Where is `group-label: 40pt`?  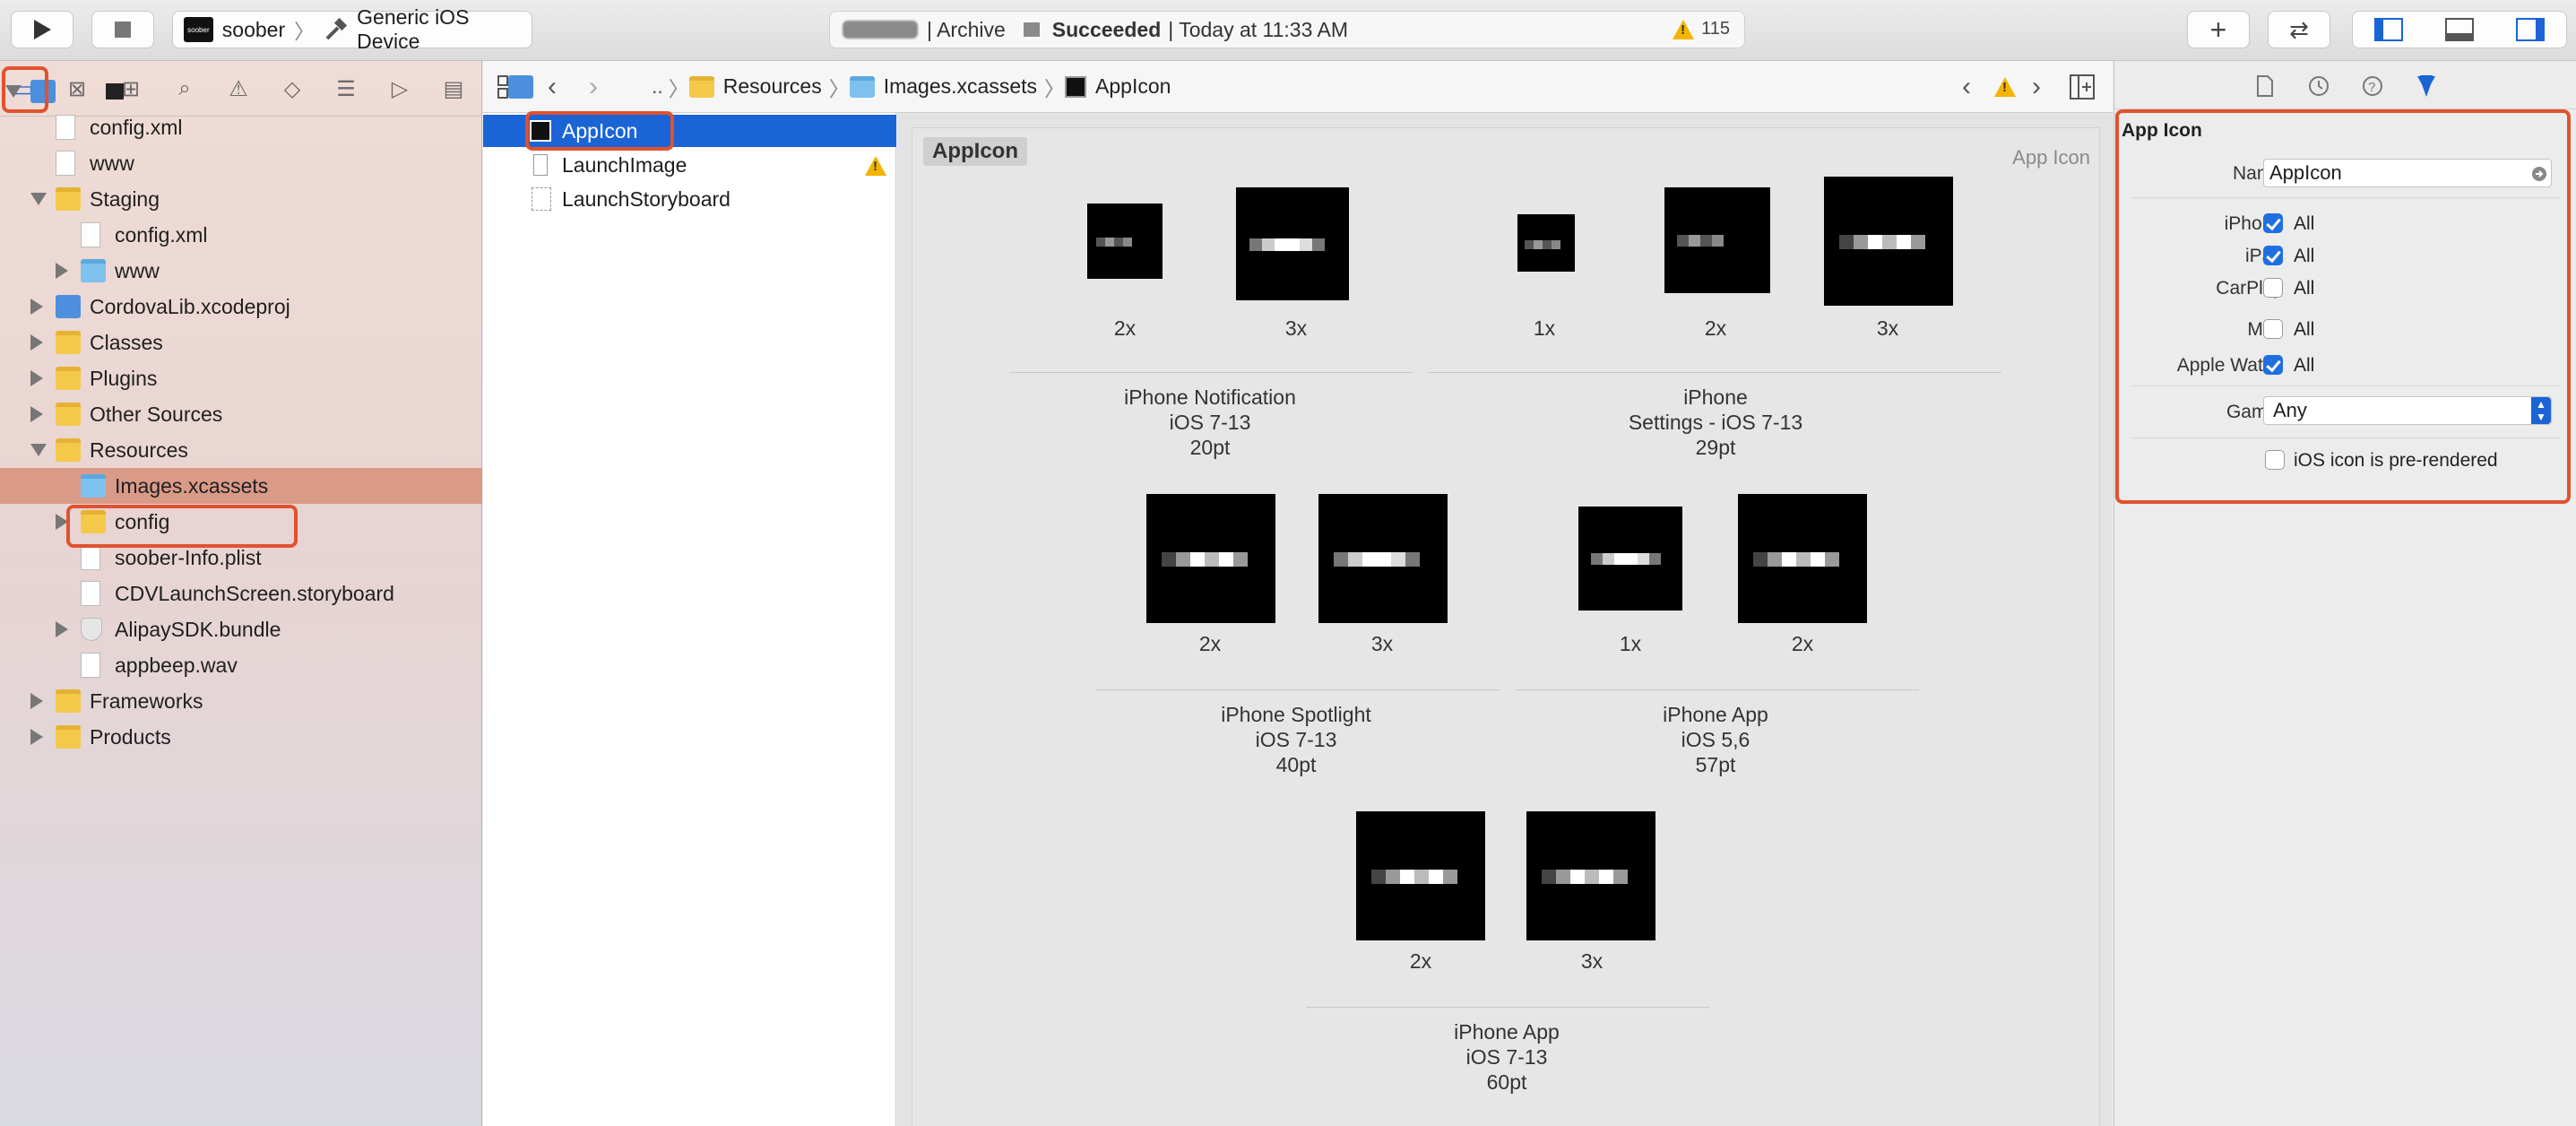
group-label: 40pt is located at coordinates (1296, 764).